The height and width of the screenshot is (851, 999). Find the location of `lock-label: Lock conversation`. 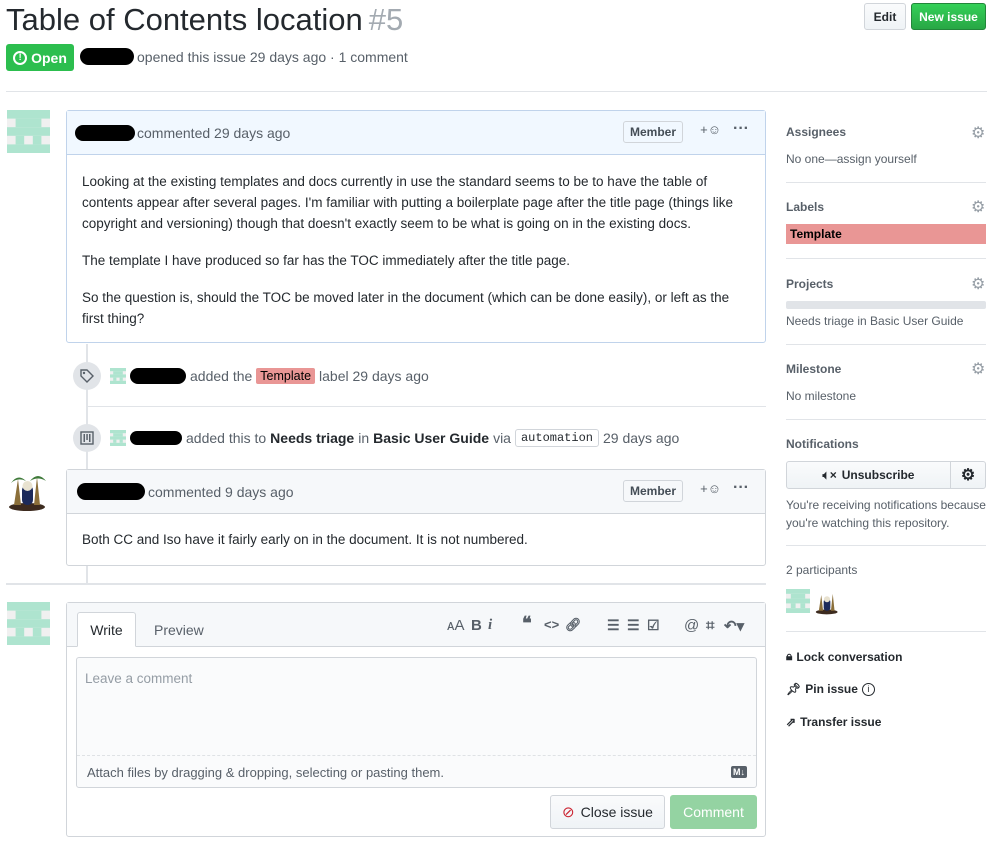

lock-label: Lock conversation is located at coordinates (849, 656).